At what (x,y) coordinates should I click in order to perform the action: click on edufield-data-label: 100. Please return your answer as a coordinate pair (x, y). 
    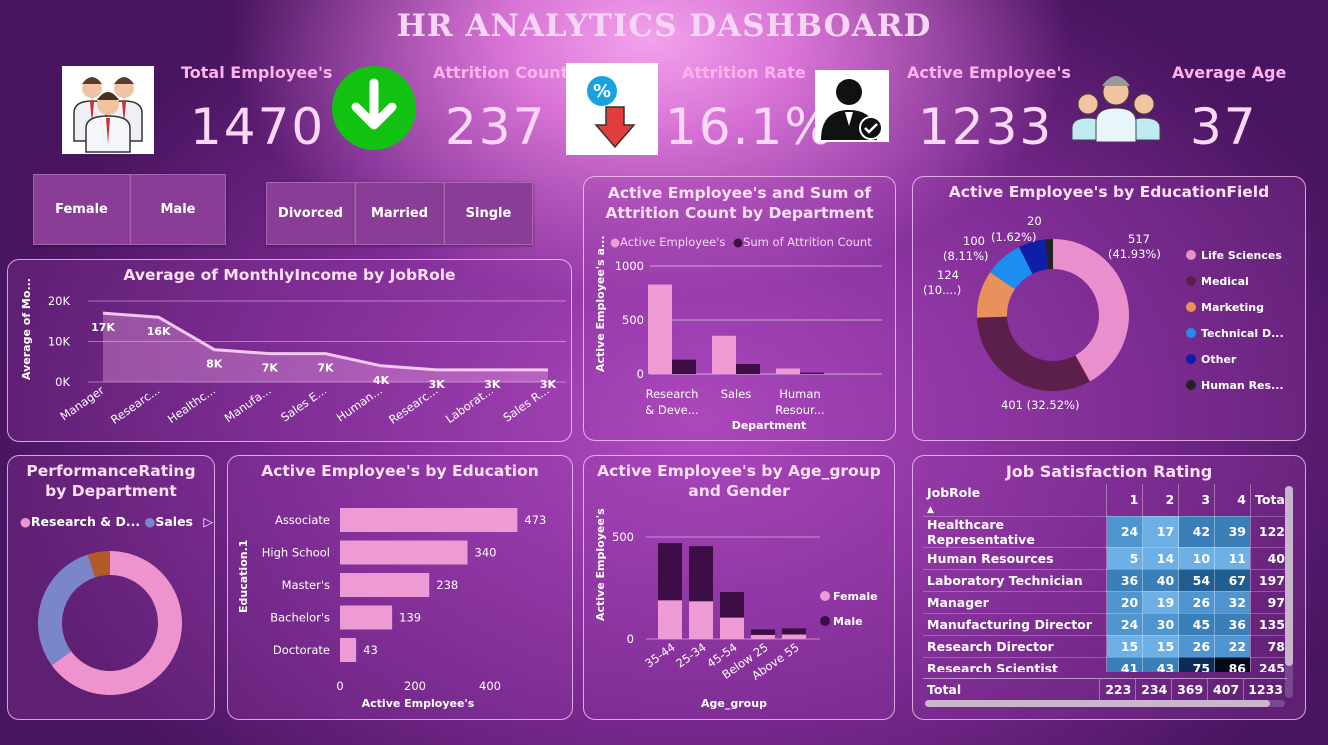
    Looking at the image, I should click on (974, 241).